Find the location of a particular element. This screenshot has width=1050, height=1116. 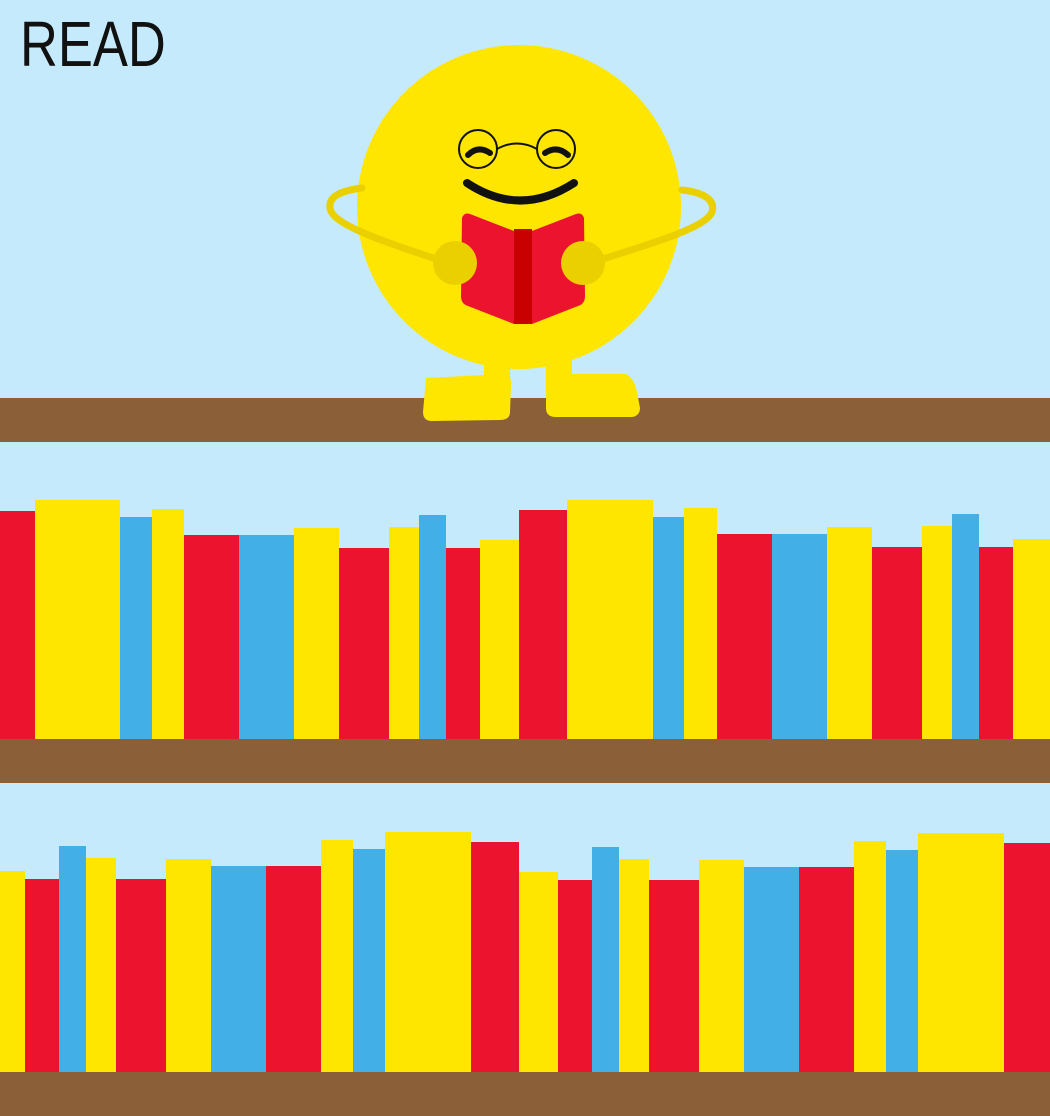

bottom-shelf is located at coordinates (525, 1093).